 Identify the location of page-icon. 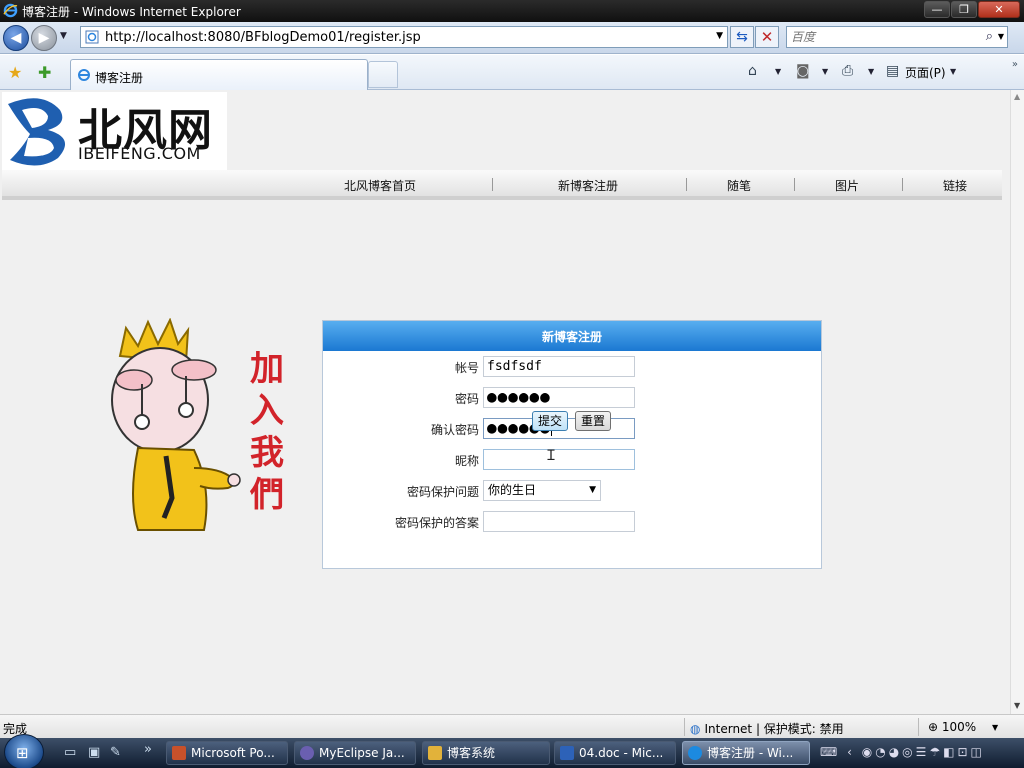
(92, 37).